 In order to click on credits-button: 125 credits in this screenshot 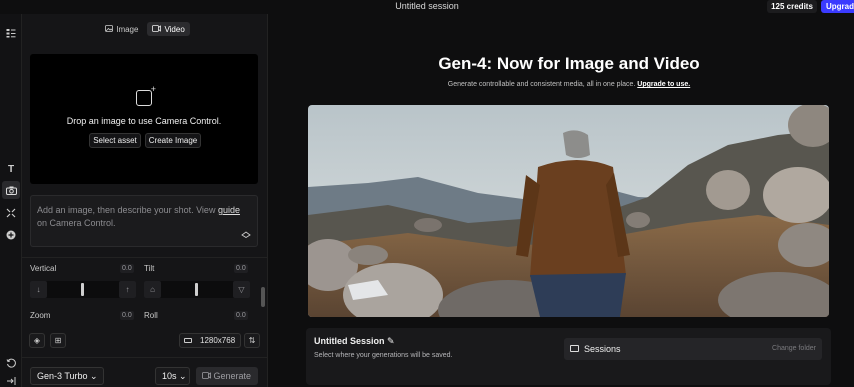, I will do `click(792, 6)`.